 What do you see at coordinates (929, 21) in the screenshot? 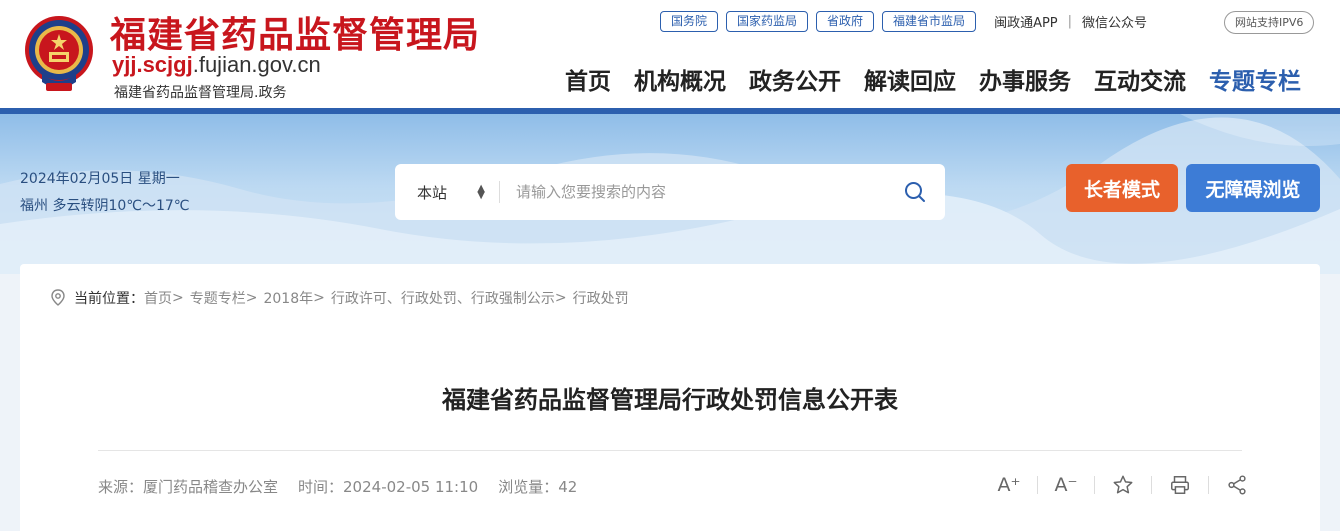
I see `top-link-provincial-samr: 福建省市监局` at bounding box center [929, 21].